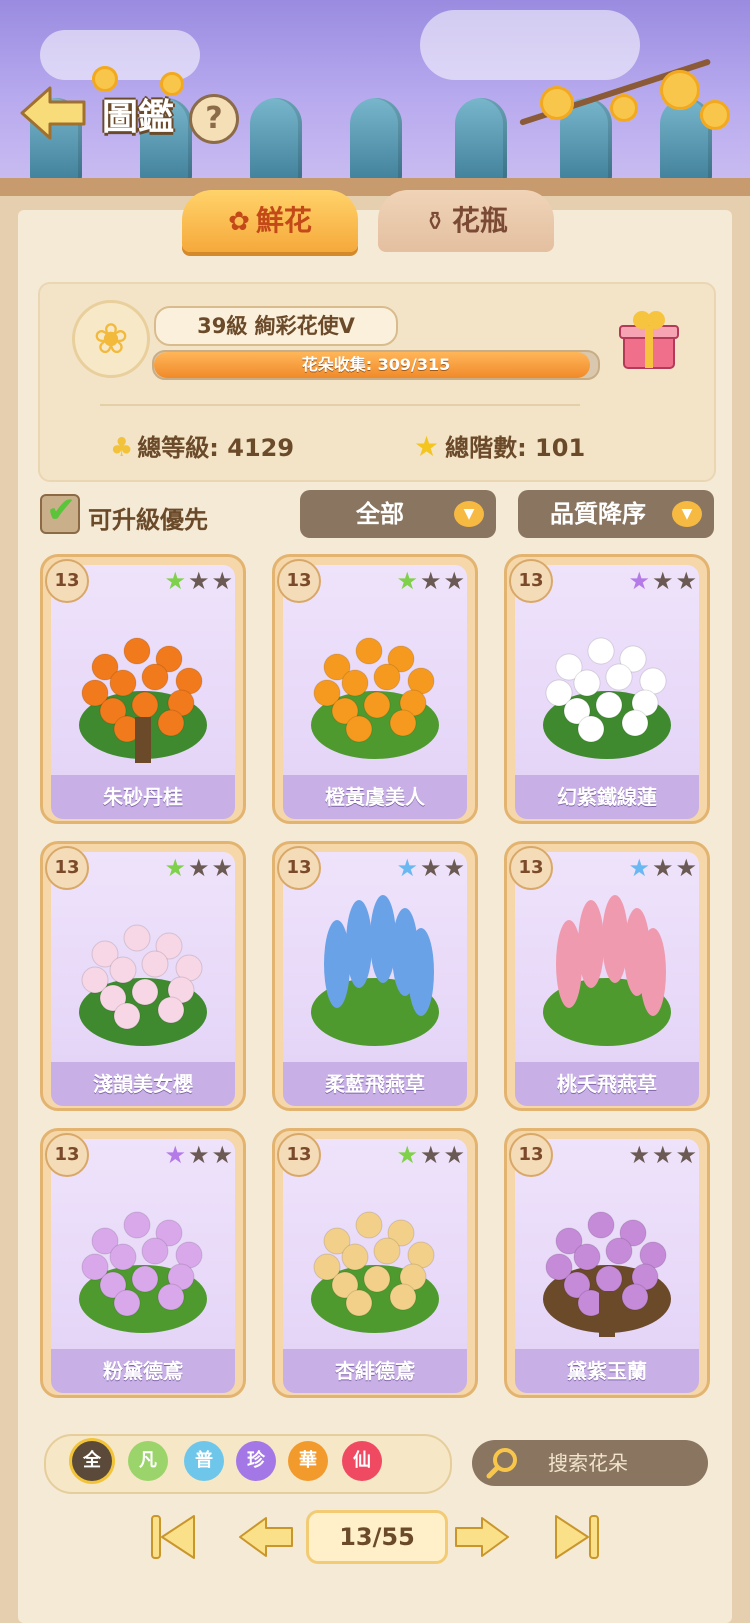 The image size is (750, 1623). Describe the element at coordinates (276, 326) in the screenshot. I see `rank-title: 39級 絢彩花使Ⅴ` at that location.